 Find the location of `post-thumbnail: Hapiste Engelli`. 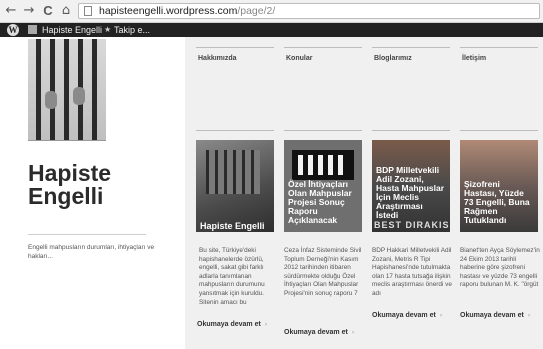

post-thumbnail: Hapiste Engelli is located at coordinates (235, 186).